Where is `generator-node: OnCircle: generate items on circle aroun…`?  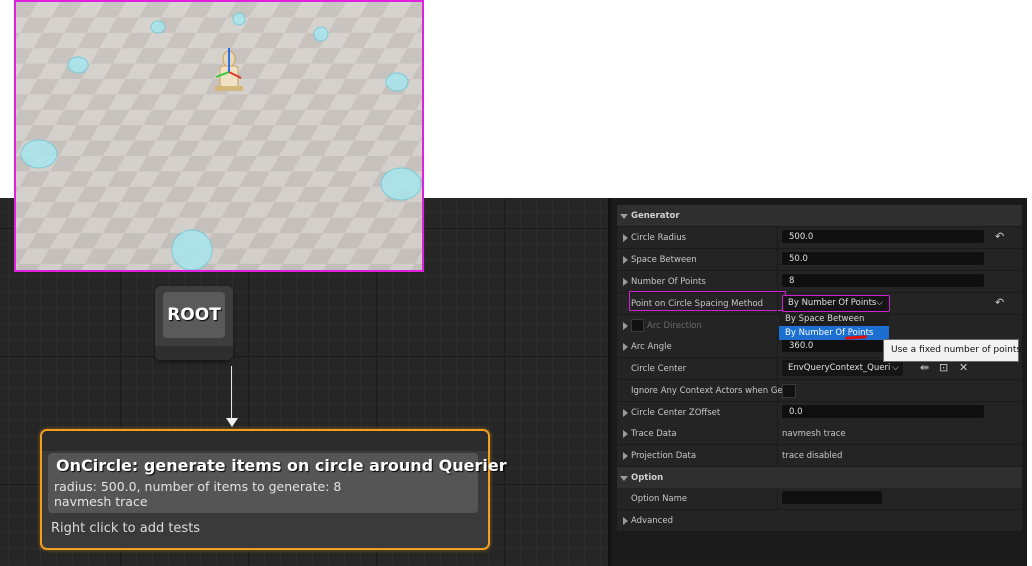 generator-node: OnCircle: generate items on circle aroun… is located at coordinates (273, 489).